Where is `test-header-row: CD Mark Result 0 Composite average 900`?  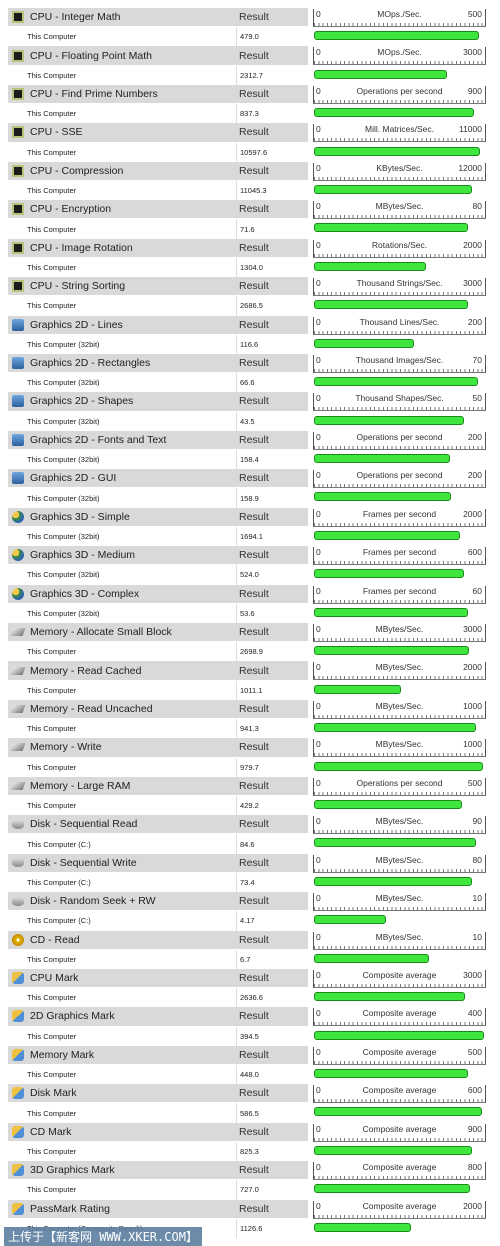 test-header-row: CD Mark Result 0 Composite average 900 is located at coordinates (249, 1132).